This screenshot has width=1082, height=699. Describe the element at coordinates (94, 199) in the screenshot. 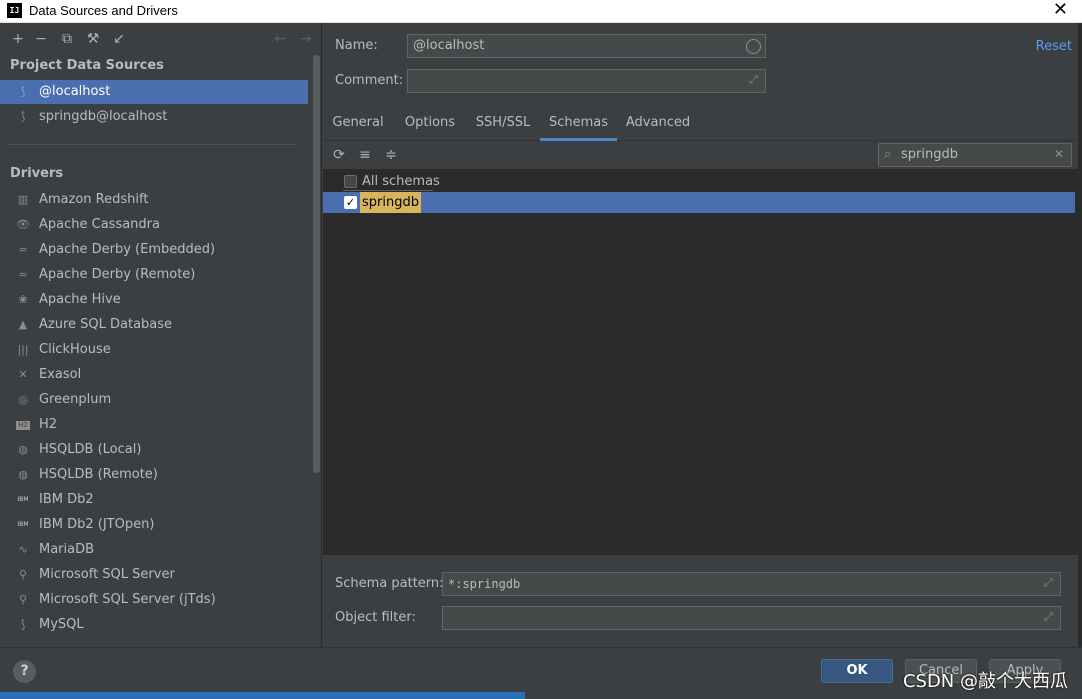

I see `driver-label: Amazon Redshift` at that location.